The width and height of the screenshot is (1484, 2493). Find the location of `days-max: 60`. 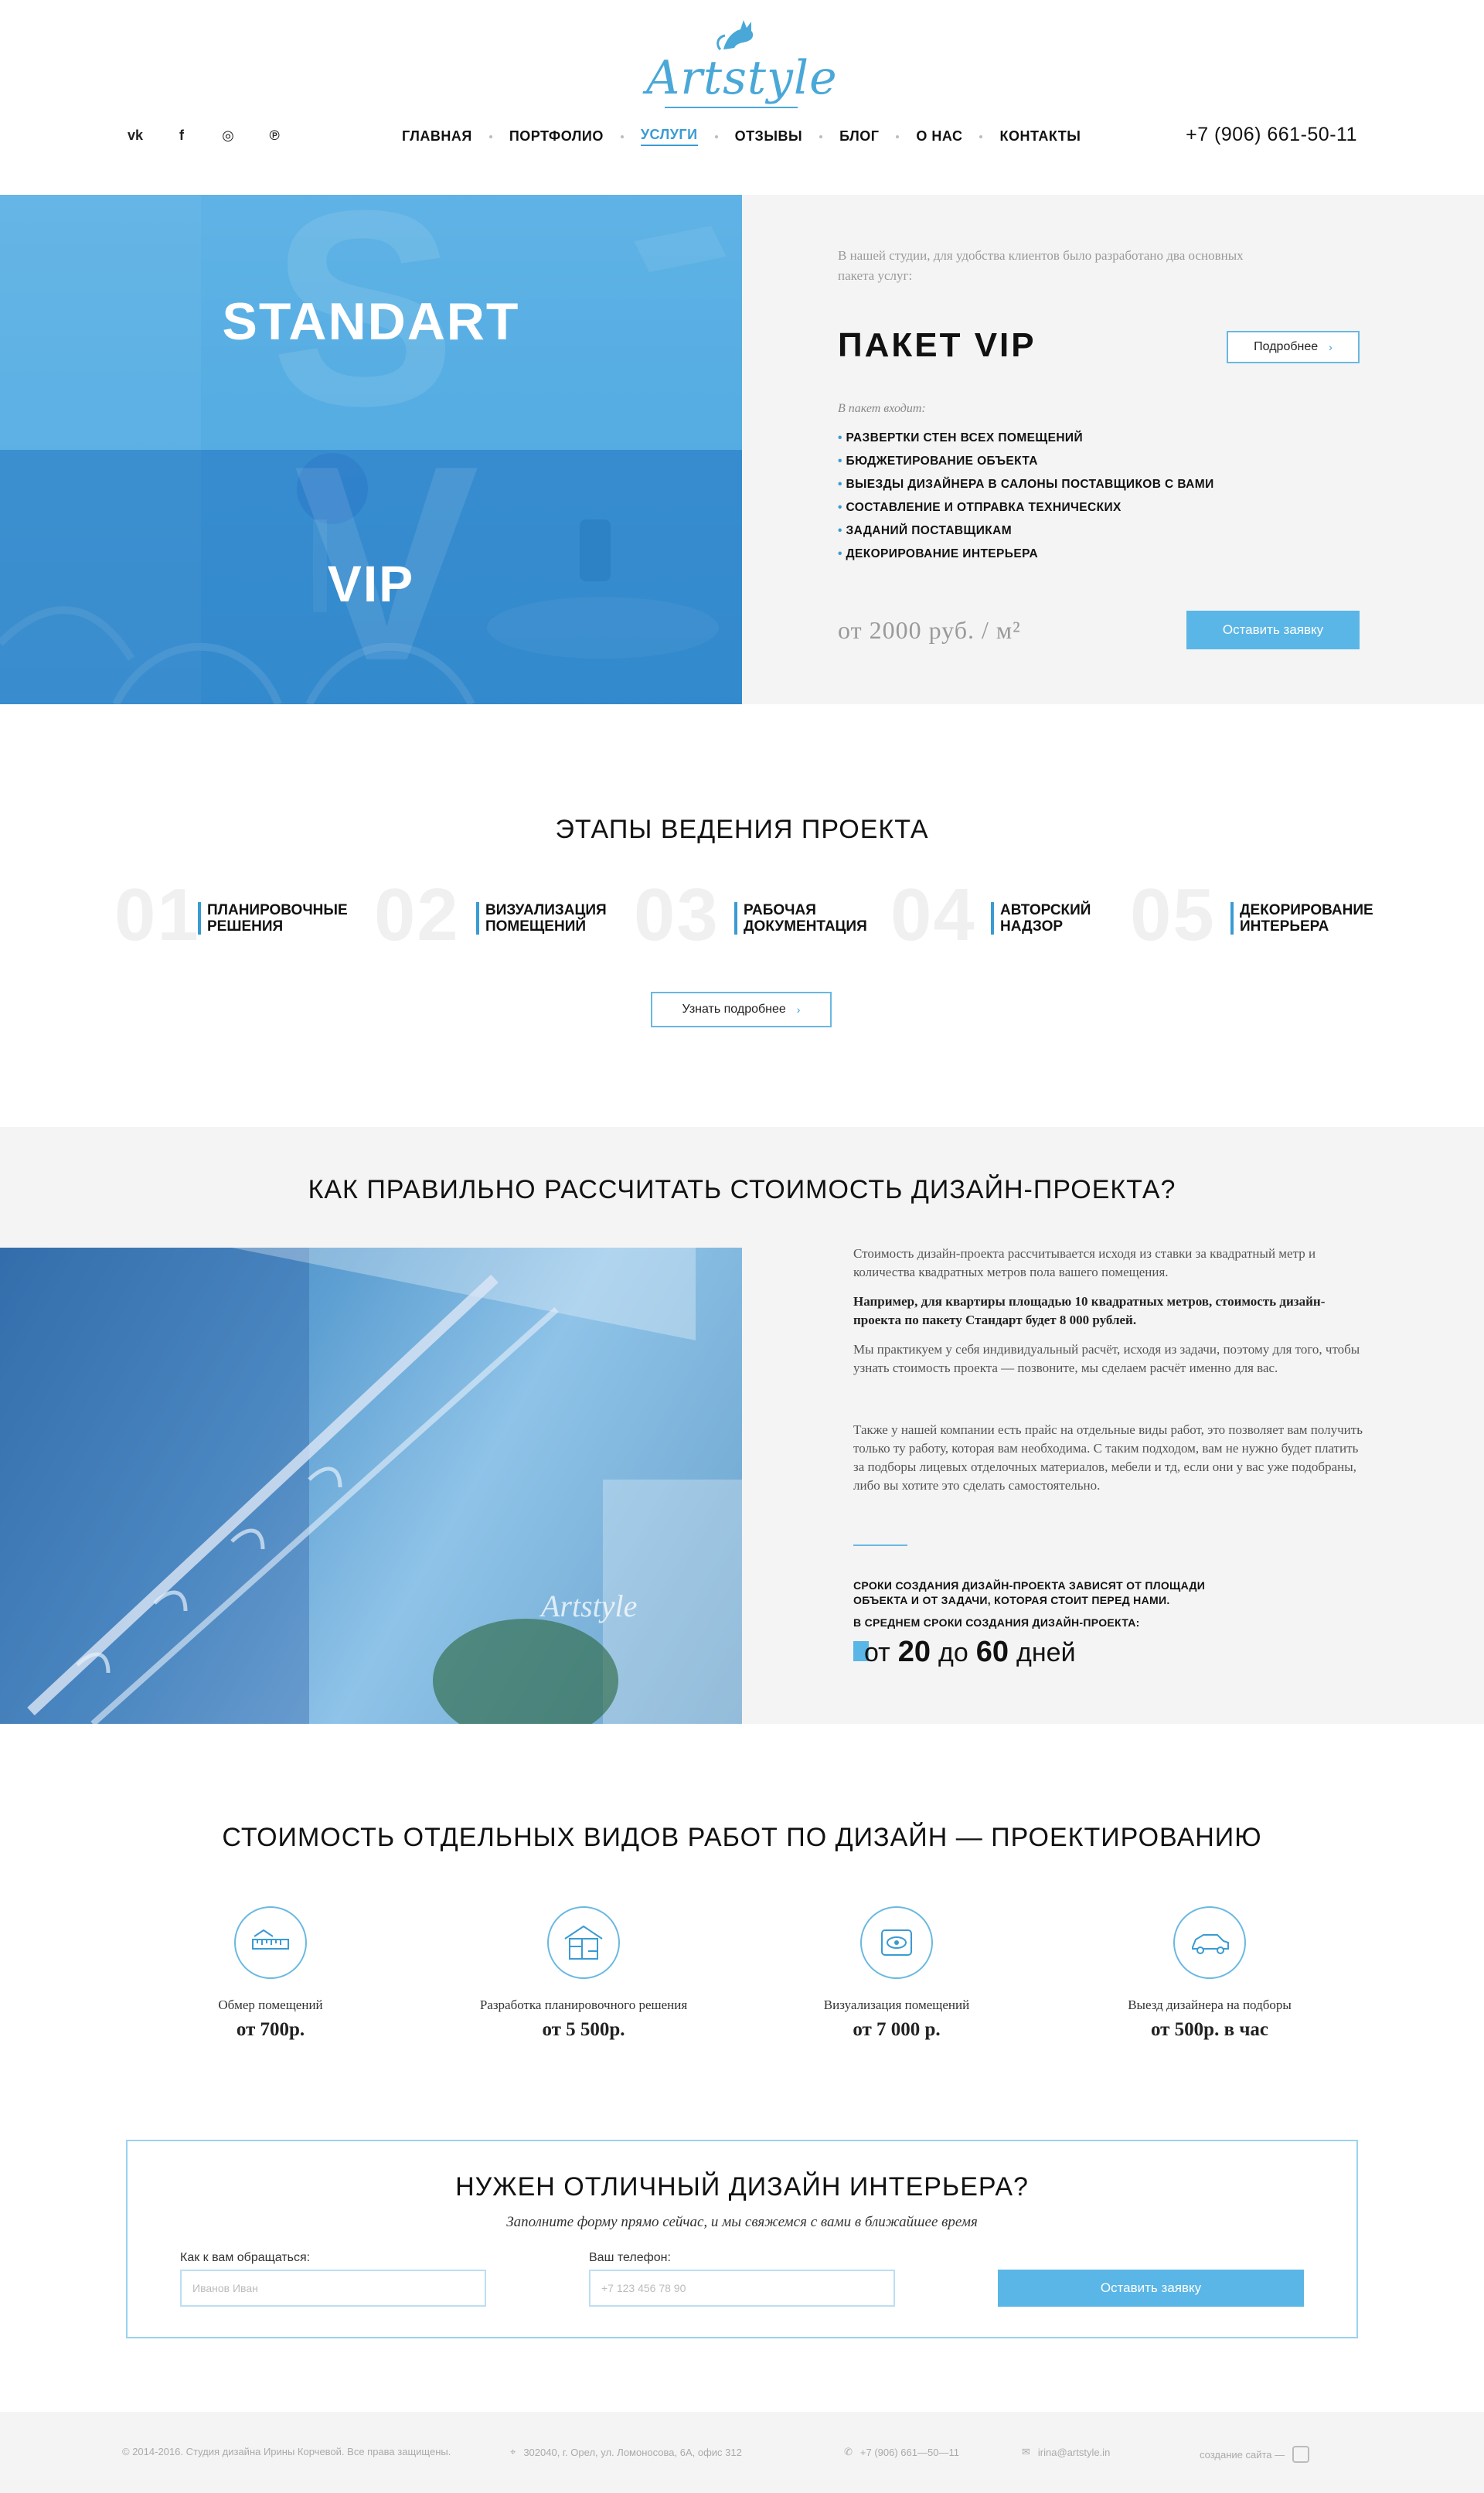

days-max: 60 is located at coordinates (992, 1652).